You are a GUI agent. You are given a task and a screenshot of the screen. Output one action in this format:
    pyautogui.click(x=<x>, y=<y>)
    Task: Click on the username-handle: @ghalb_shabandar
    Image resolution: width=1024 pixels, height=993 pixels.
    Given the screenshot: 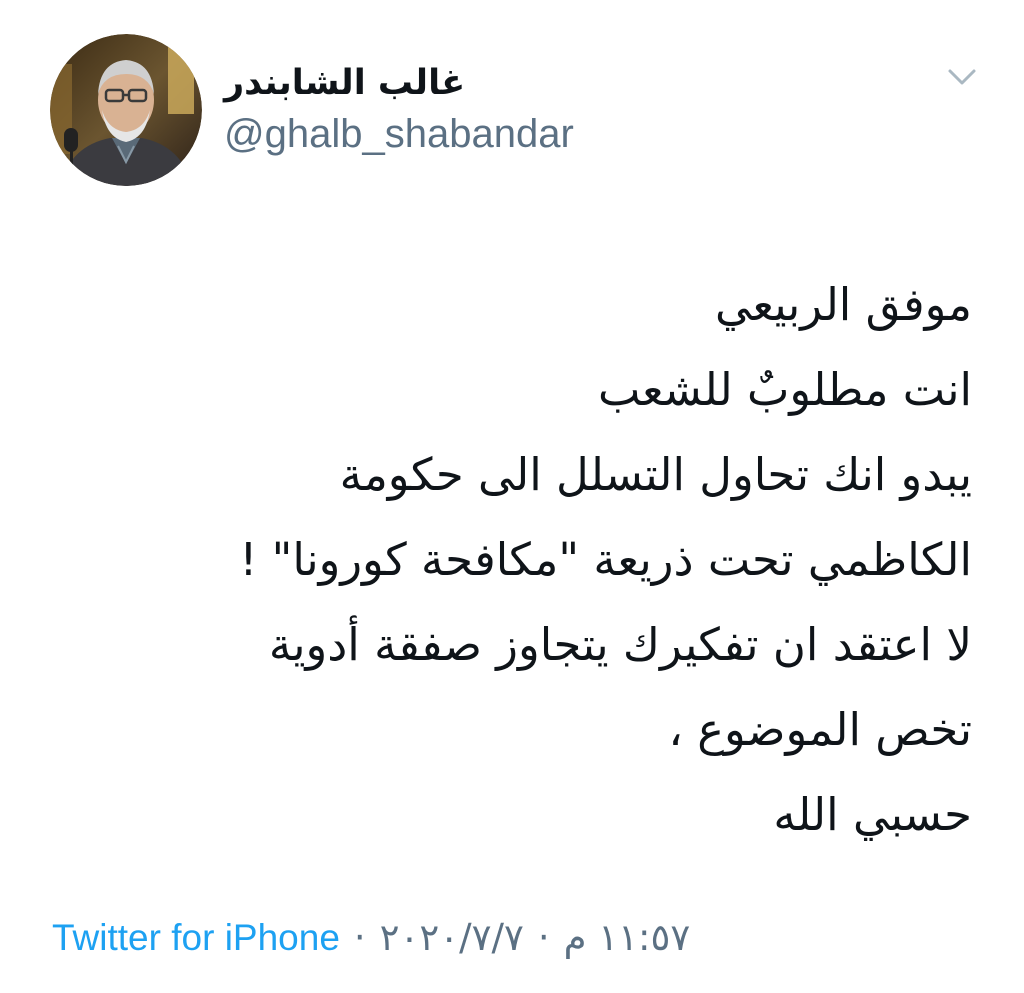 What is the action you would take?
    pyautogui.click(x=399, y=134)
    